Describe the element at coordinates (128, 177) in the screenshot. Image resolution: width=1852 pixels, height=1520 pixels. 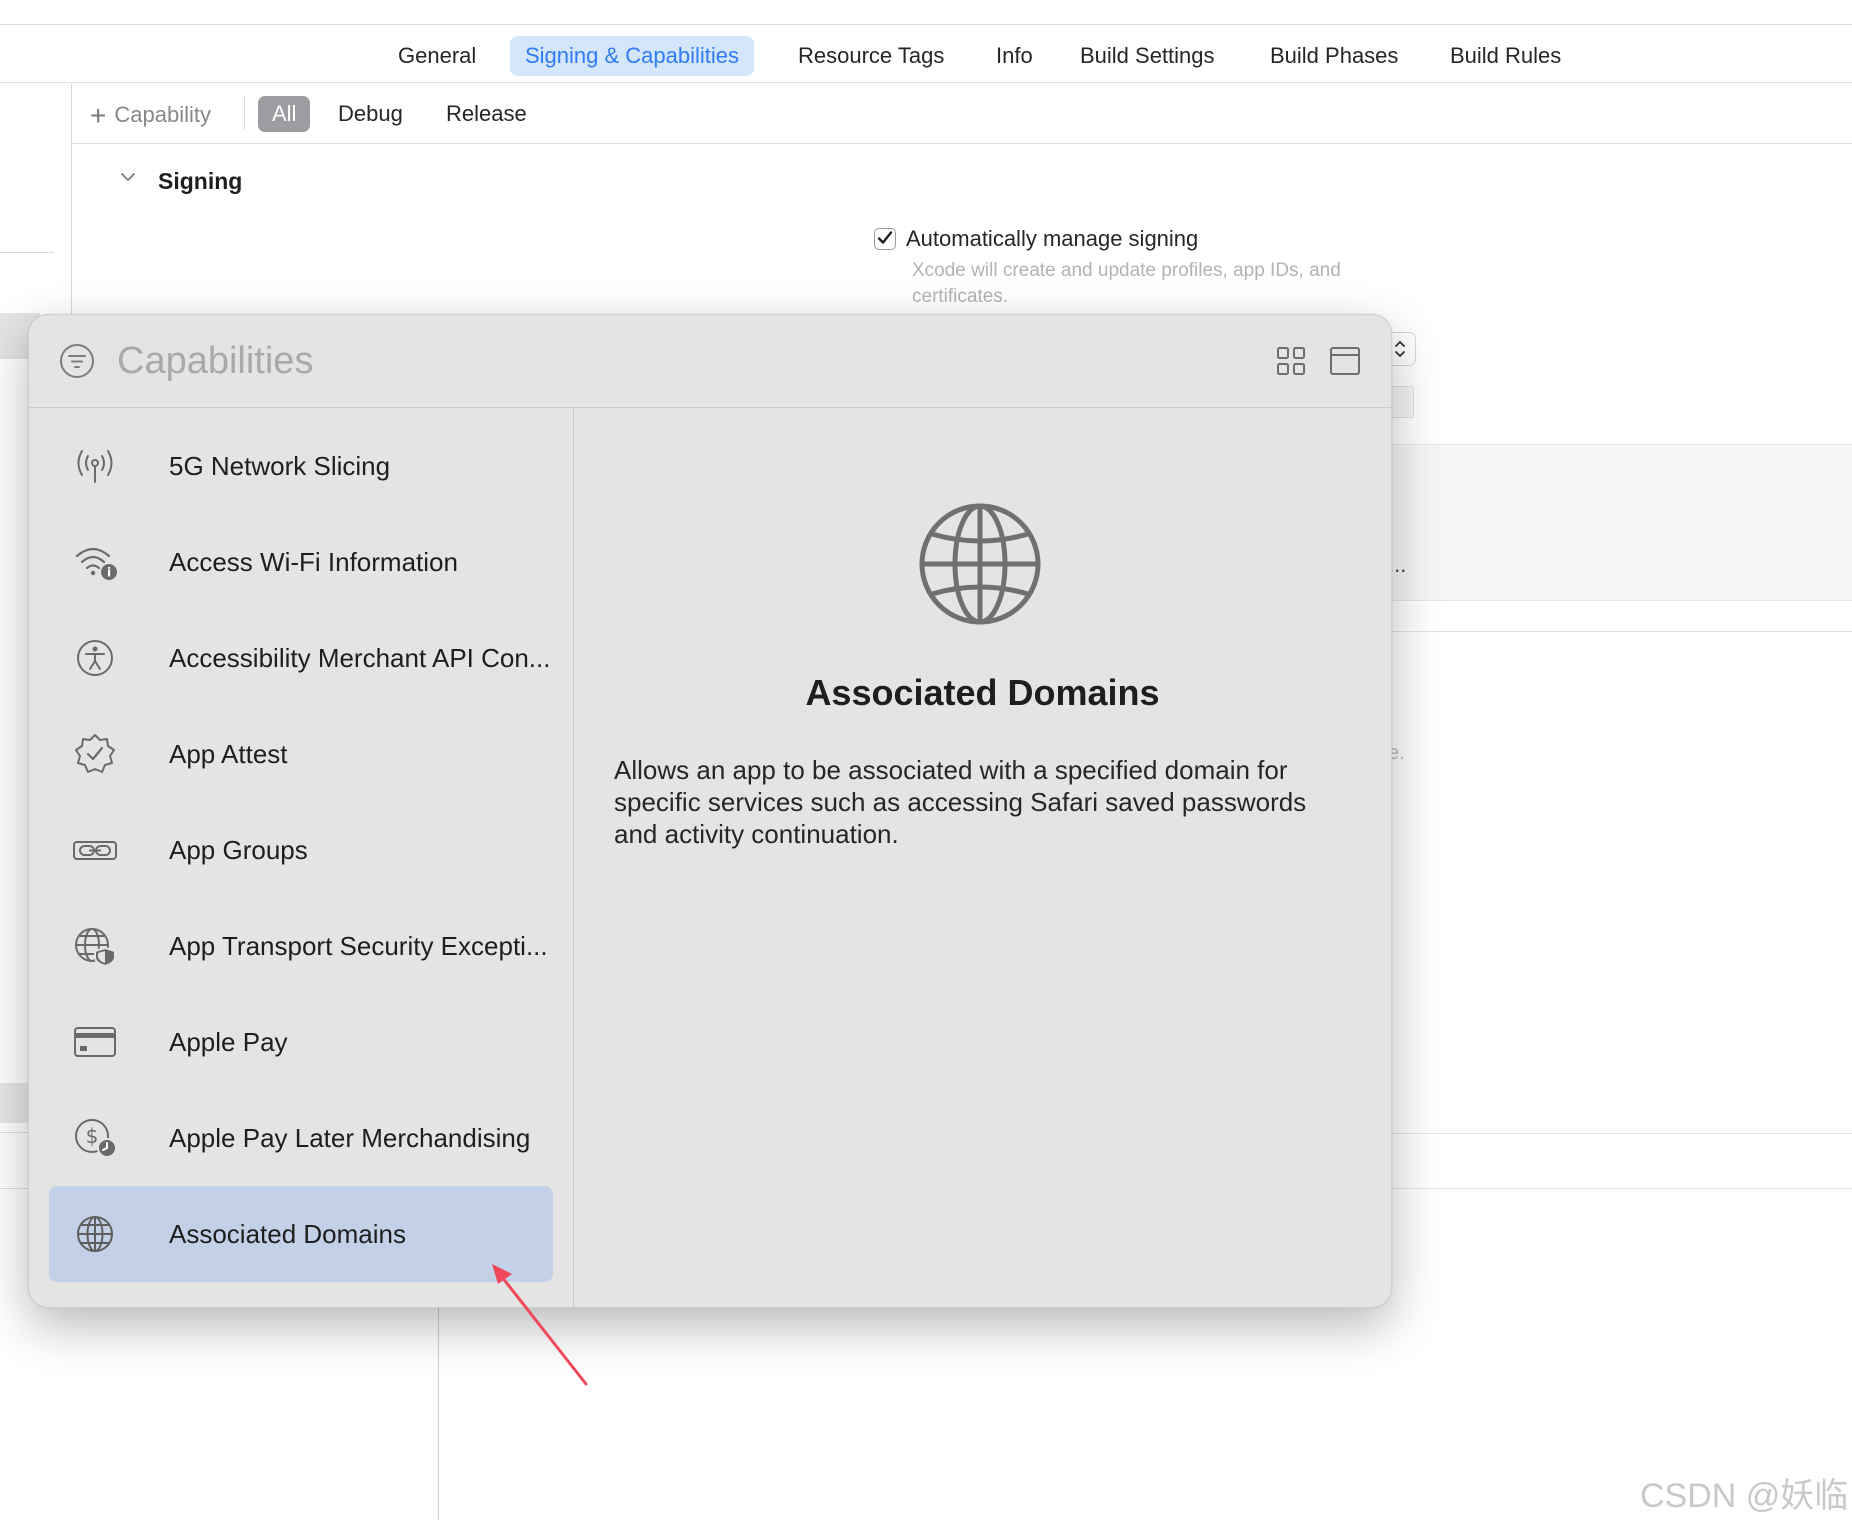
I see `chevron-down-icon` at that location.